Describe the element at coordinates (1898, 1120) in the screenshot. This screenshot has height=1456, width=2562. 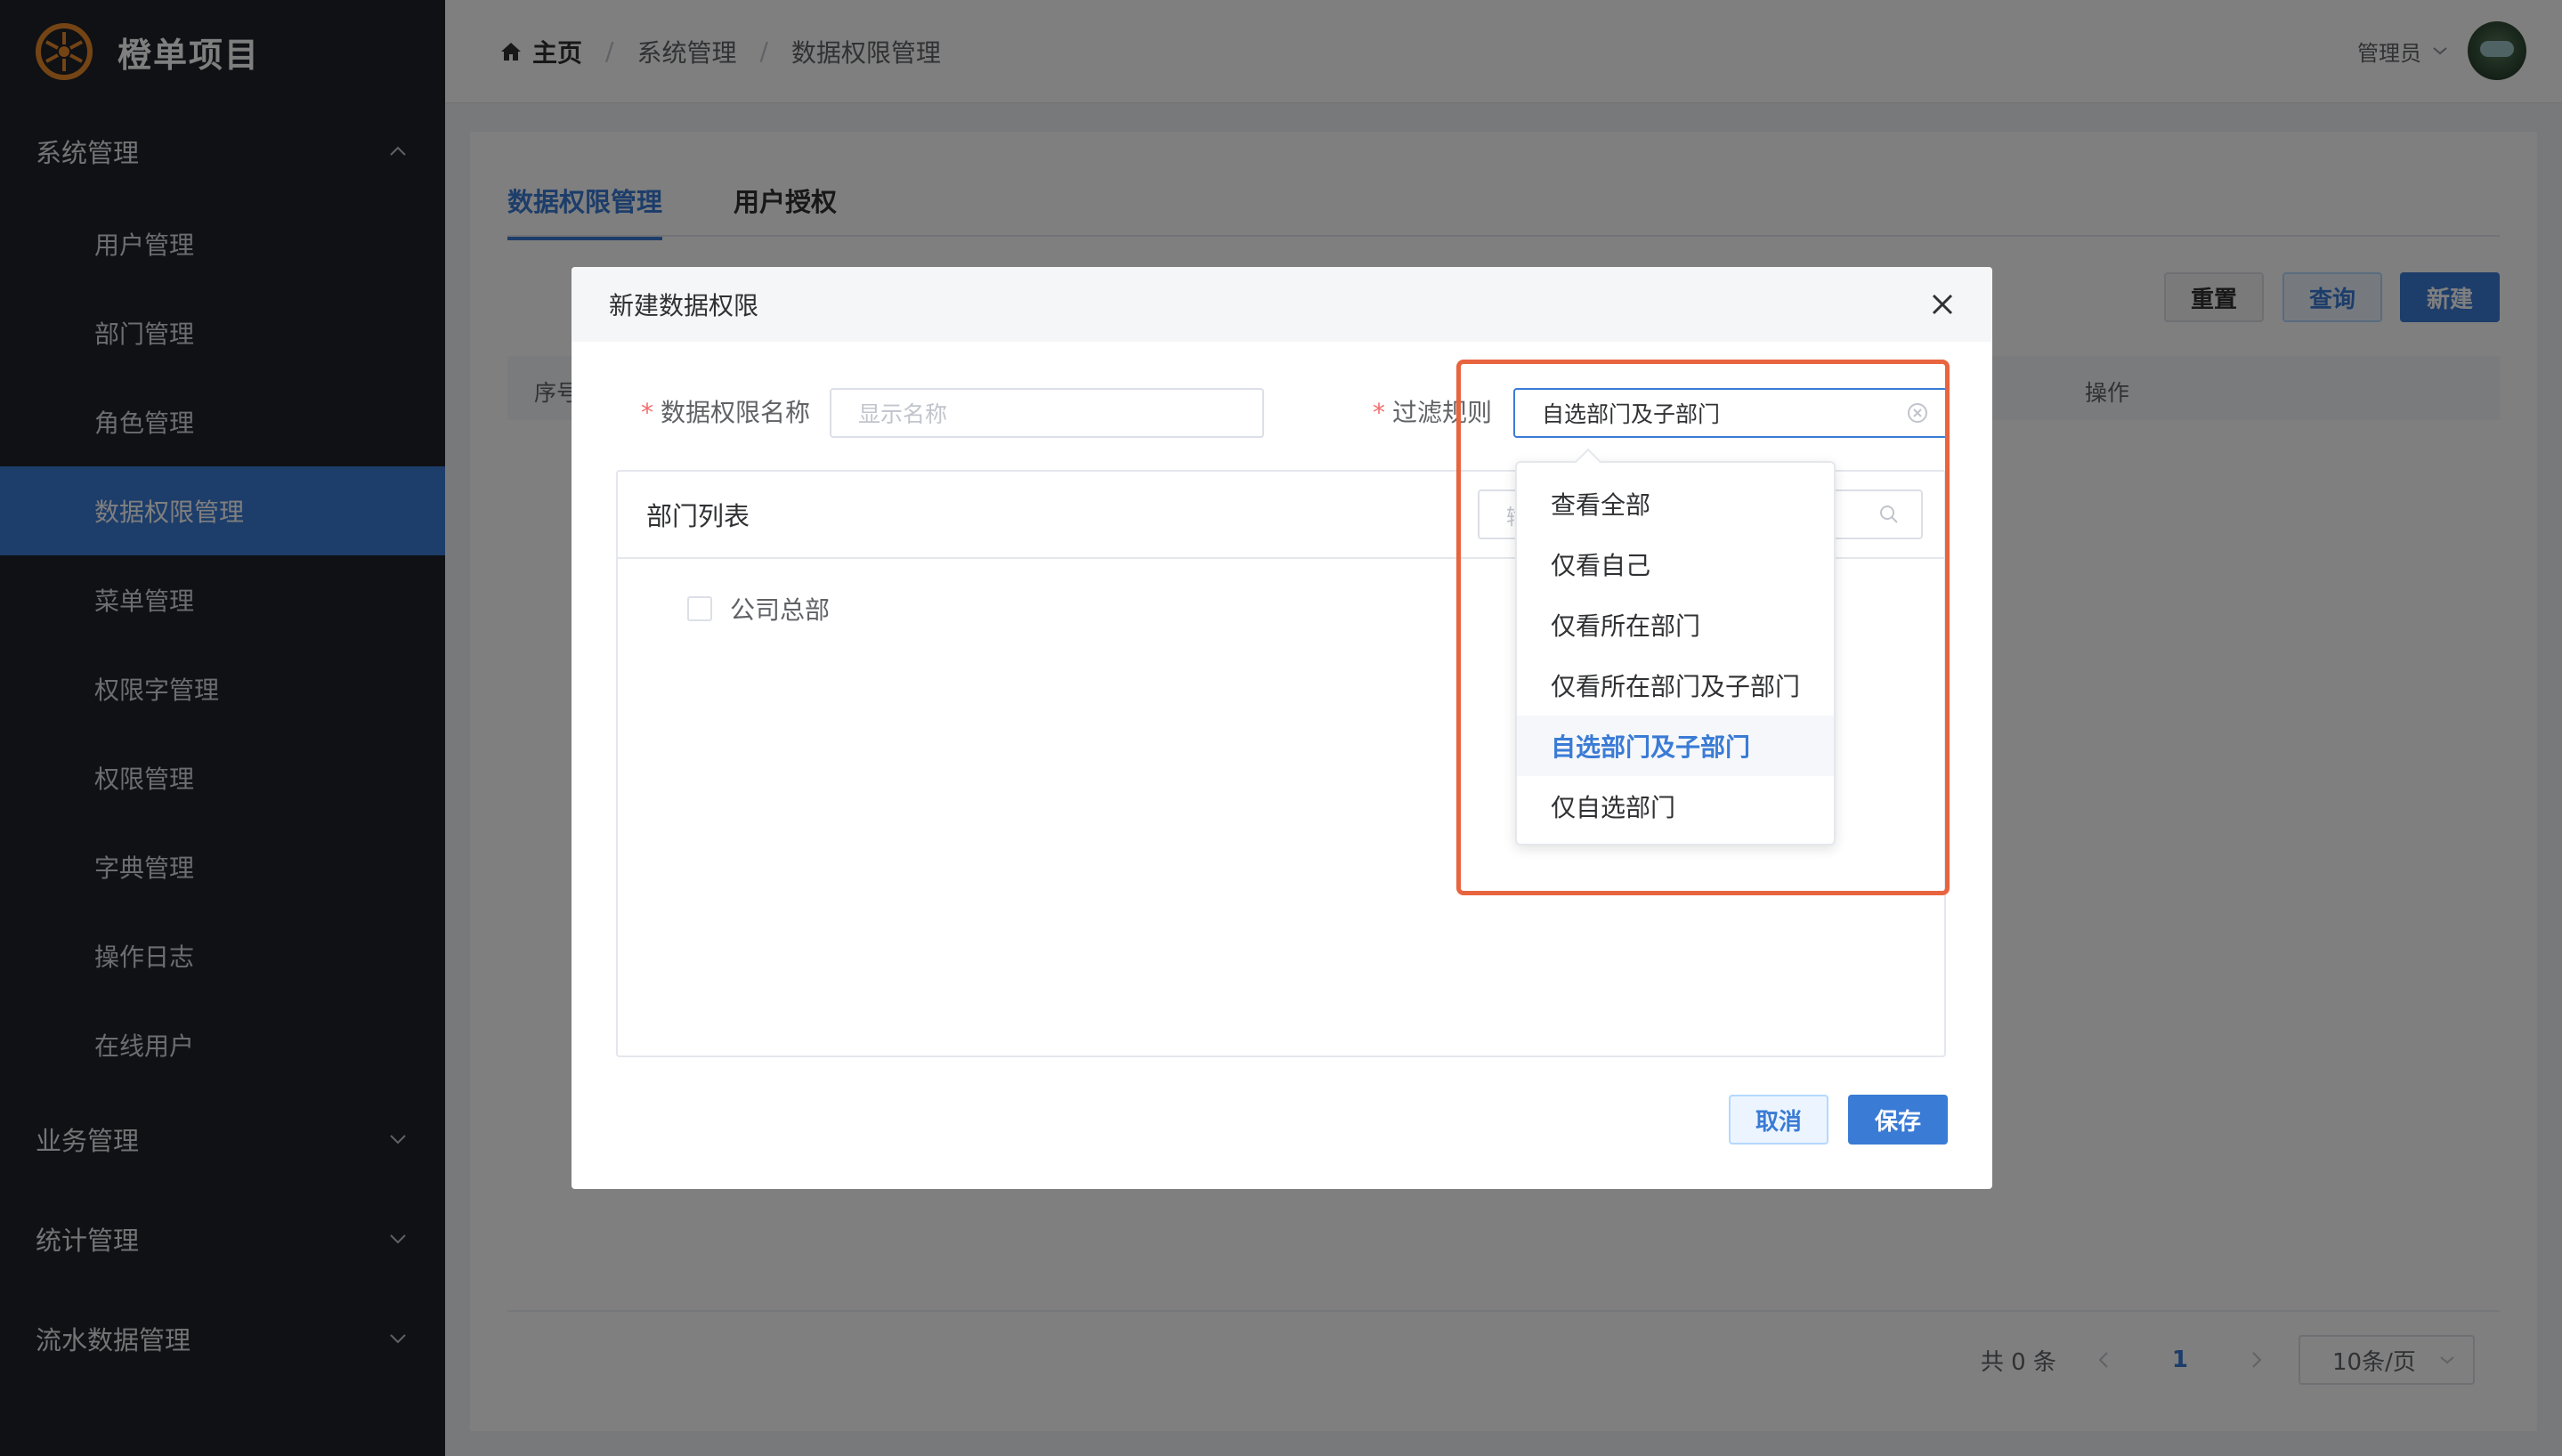
I see `save-button: 保存` at that location.